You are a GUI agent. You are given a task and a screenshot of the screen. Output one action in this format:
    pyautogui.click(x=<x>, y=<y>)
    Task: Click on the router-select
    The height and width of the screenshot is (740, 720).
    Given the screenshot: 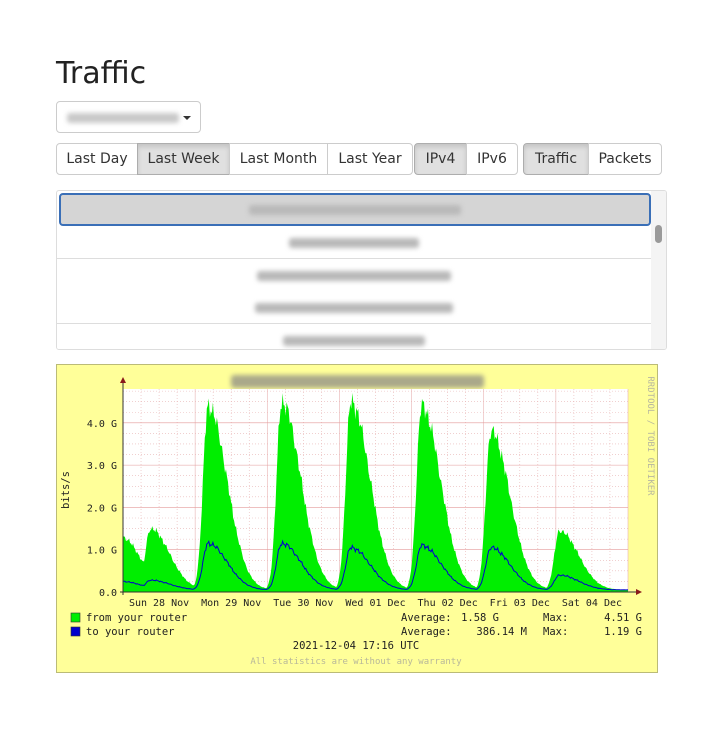 What is the action you would take?
    pyautogui.click(x=128, y=117)
    